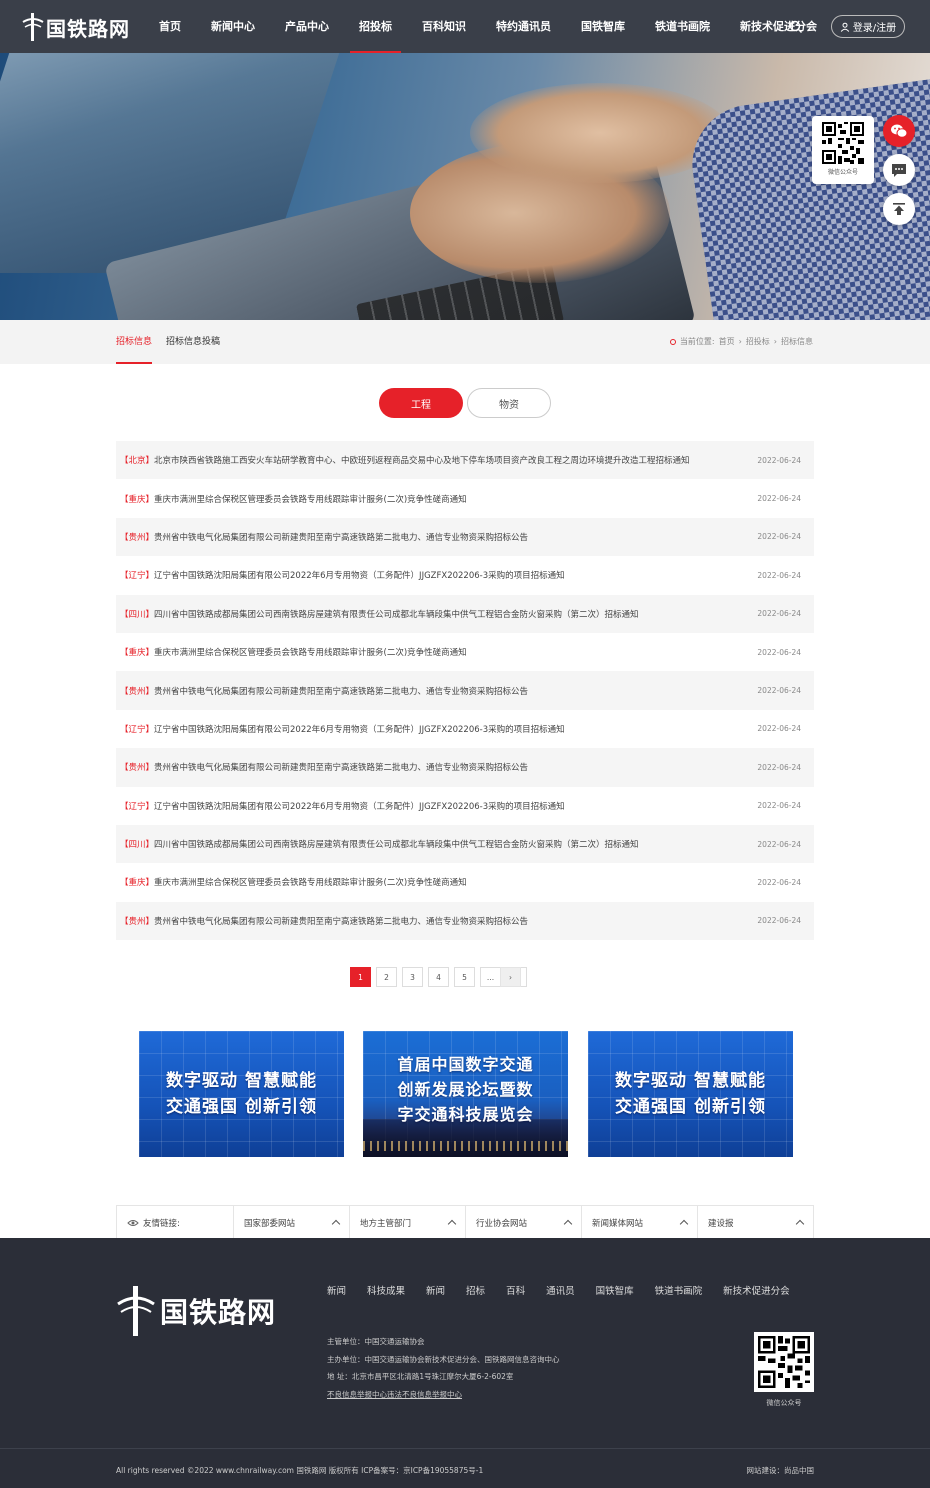 This screenshot has width=930, height=1488. Describe the element at coordinates (375, 26) in the screenshot. I see `nav-bidding: 招投标` at that location.